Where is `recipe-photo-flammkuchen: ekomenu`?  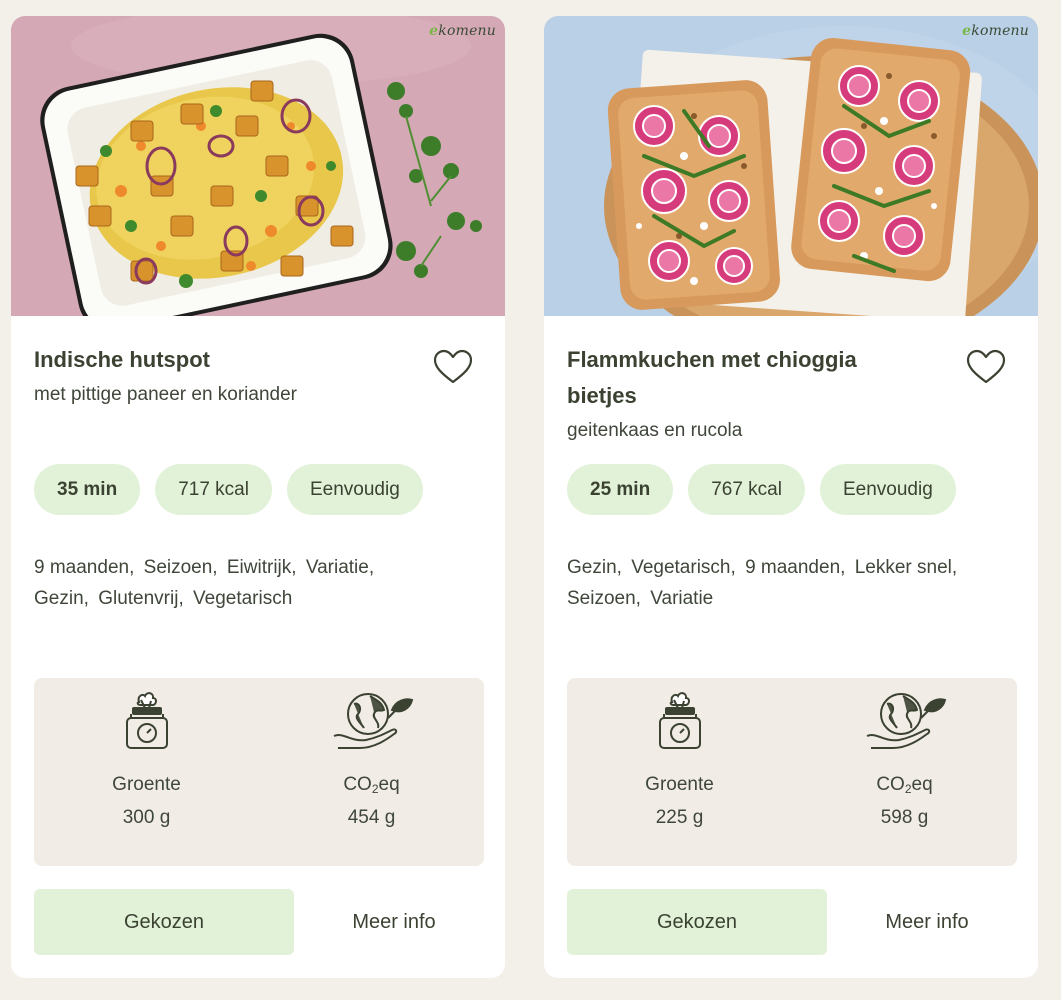
recipe-photo-flammkuchen: ekomenu is located at coordinates (791, 166).